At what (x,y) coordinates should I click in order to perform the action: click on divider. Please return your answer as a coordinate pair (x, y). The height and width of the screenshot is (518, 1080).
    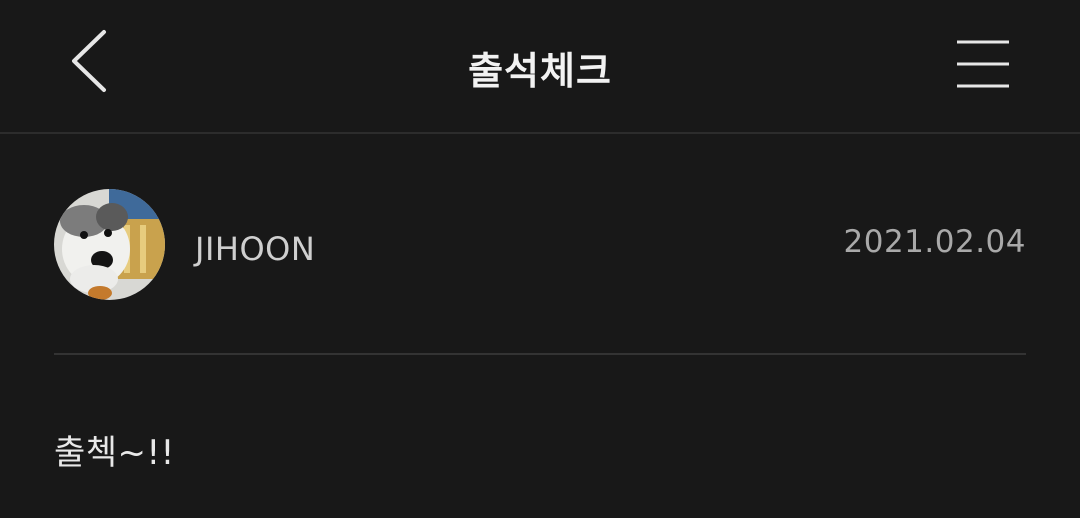
    Looking at the image, I should click on (540, 354).